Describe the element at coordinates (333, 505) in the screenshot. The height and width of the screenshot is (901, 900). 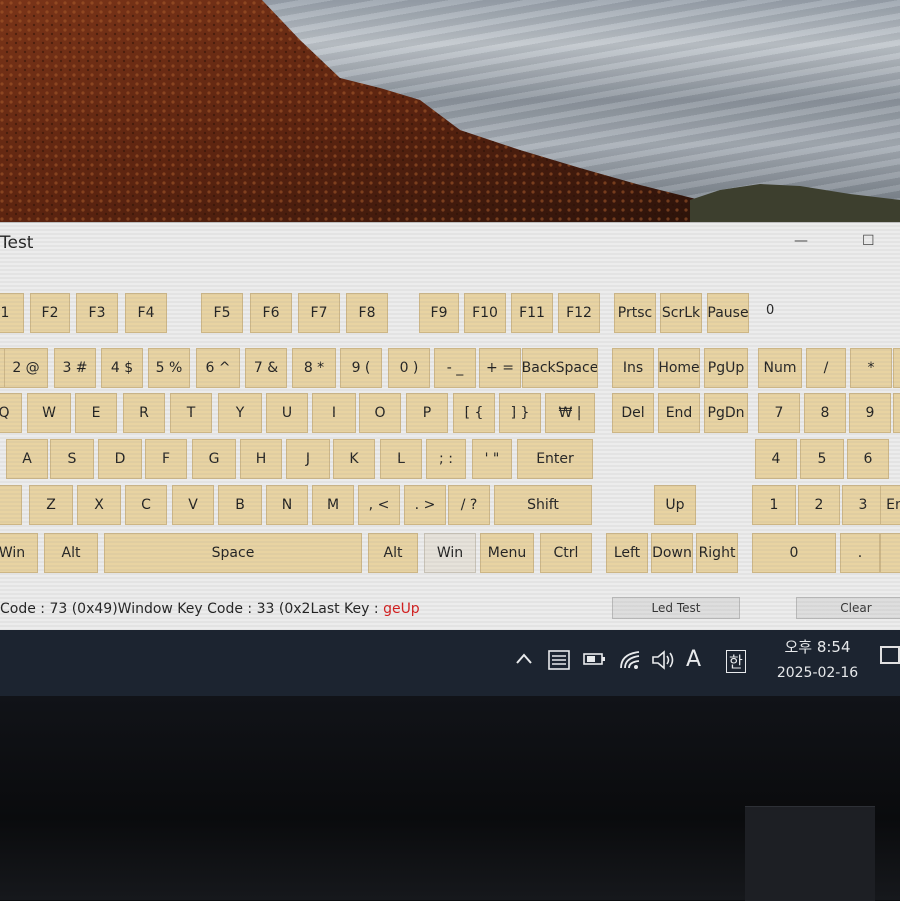
I see `key-km: M` at that location.